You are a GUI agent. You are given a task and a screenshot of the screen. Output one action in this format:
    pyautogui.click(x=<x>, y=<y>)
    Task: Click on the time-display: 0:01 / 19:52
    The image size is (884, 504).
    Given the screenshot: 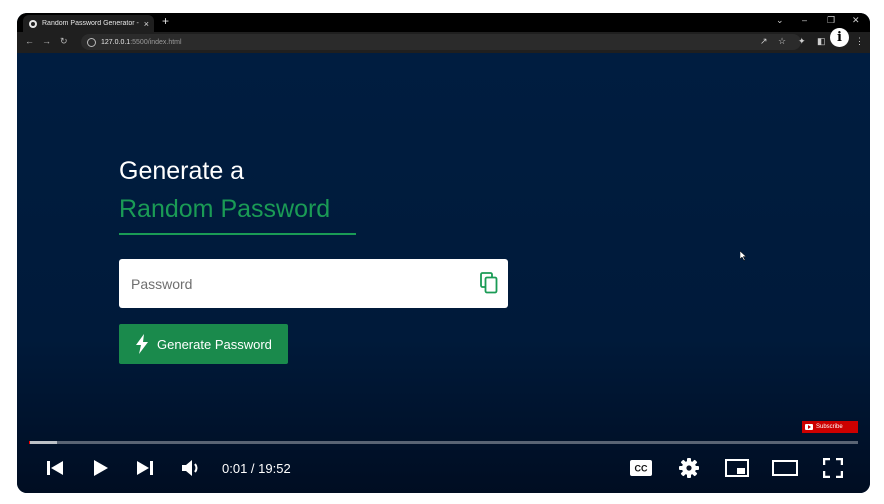 What is the action you would take?
    pyautogui.click(x=256, y=468)
    